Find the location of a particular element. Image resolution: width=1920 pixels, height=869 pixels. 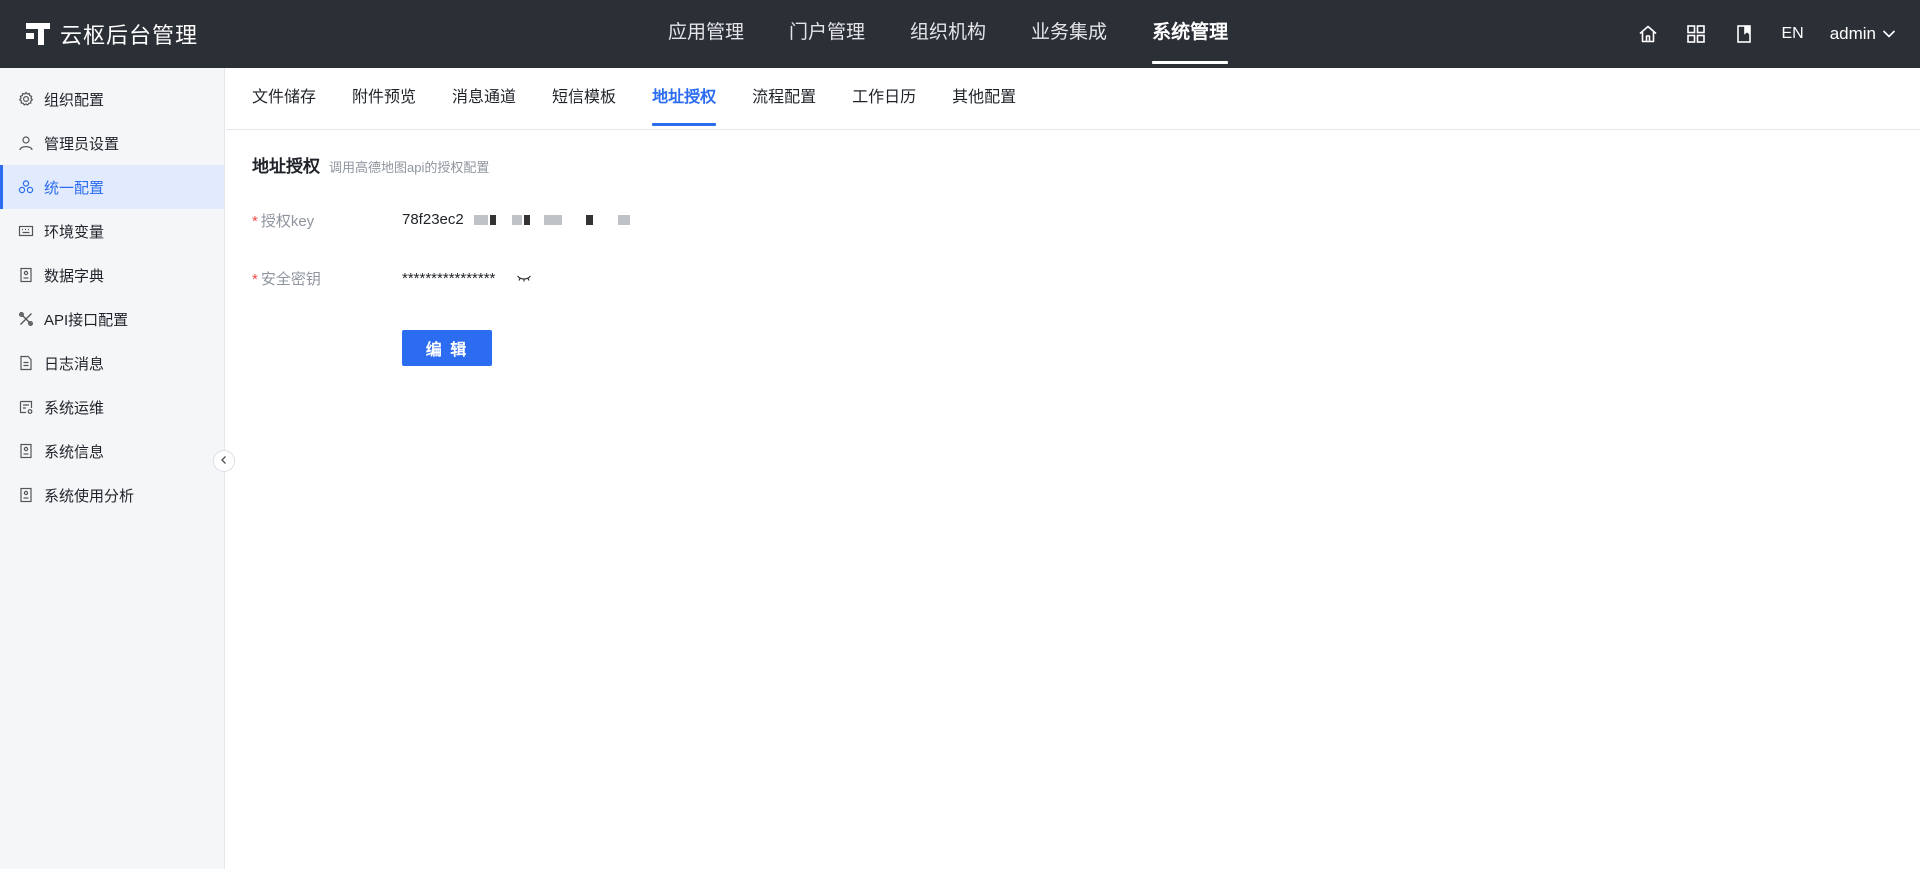

user-icon is located at coordinates (26, 143).